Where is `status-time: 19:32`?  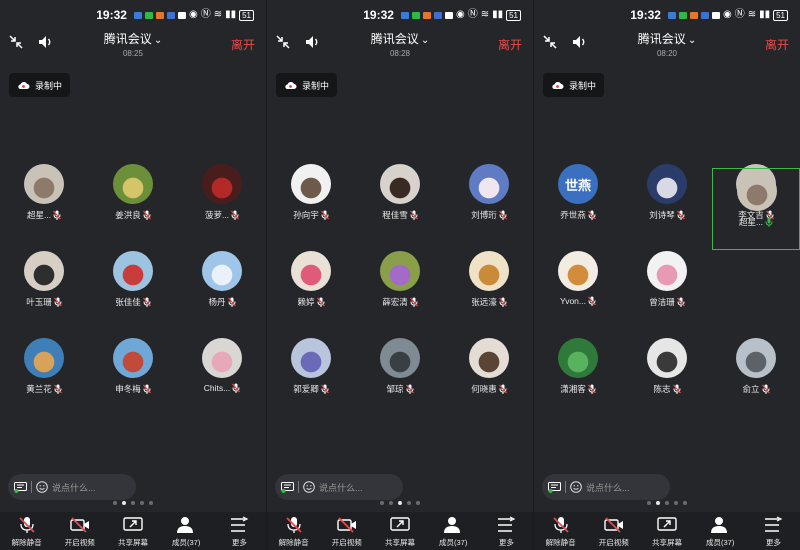
status-time: 19:32 is located at coordinates (111, 15).